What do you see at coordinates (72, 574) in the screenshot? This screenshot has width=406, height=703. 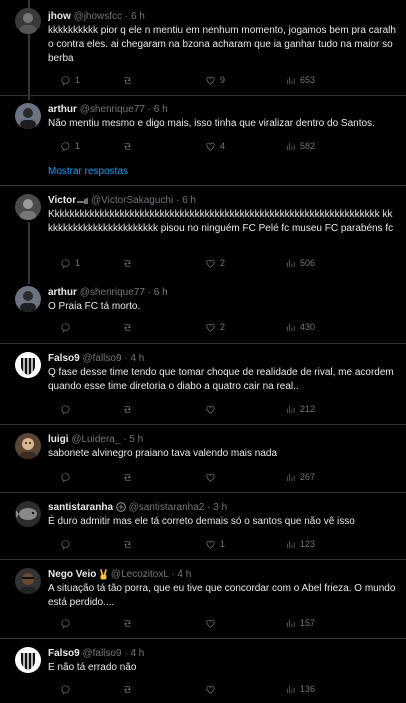 I see `display-name: Nego Veio` at bounding box center [72, 574].